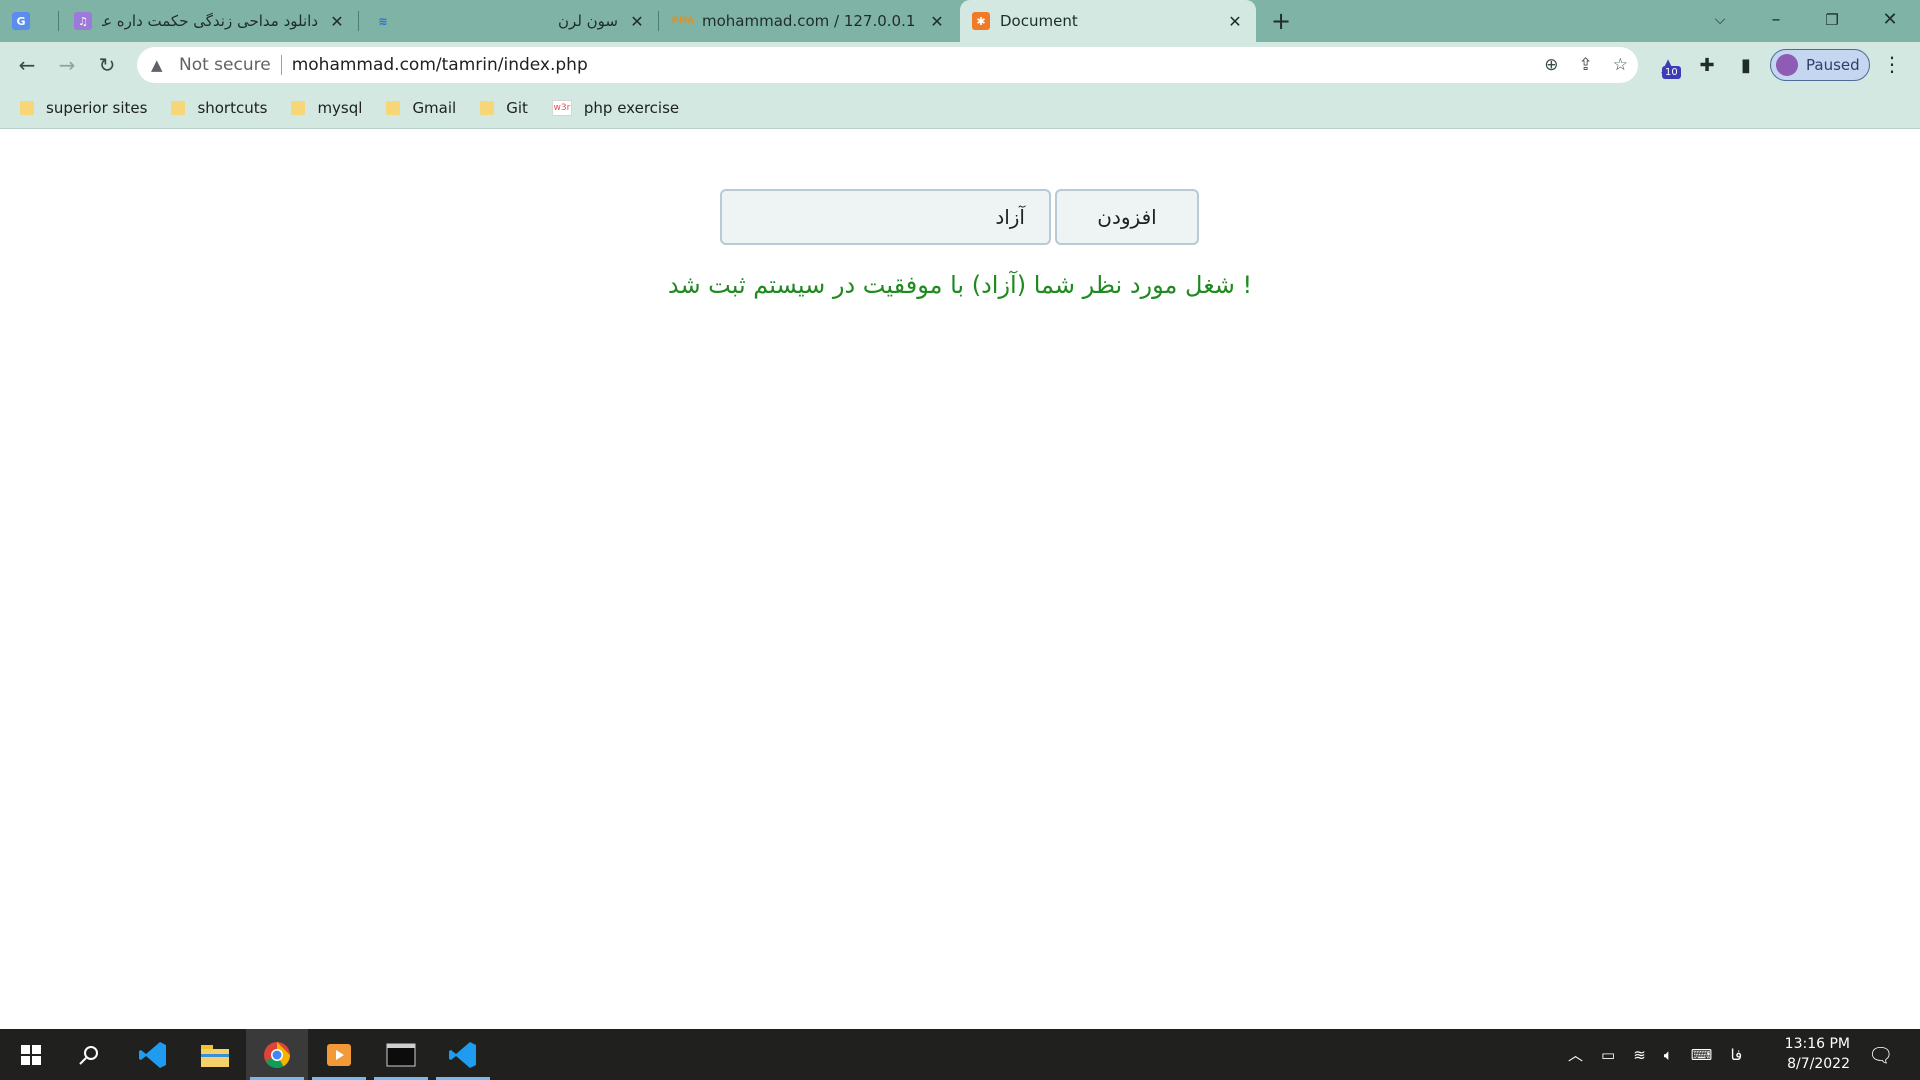 The width and height of the screenshot is (1920, 1080). What do you see at coordinates (440, 65) in the screenshot?
I see `url-text: mohammad.com/tamrin/index.php` at bounding box center [440, 65].